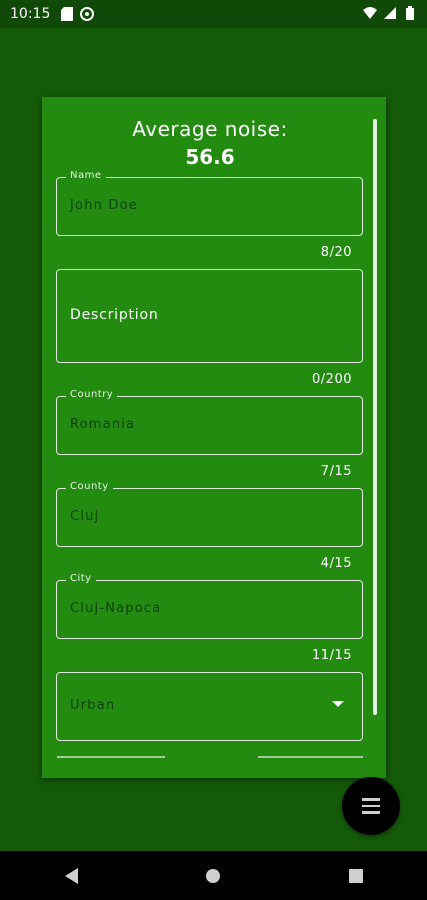 This screenshot has width=427, height=900. What do you see at coordinates (86, 175) in the screenshot?
I see `name-field-label: Name` at bounding box center [86, 175].